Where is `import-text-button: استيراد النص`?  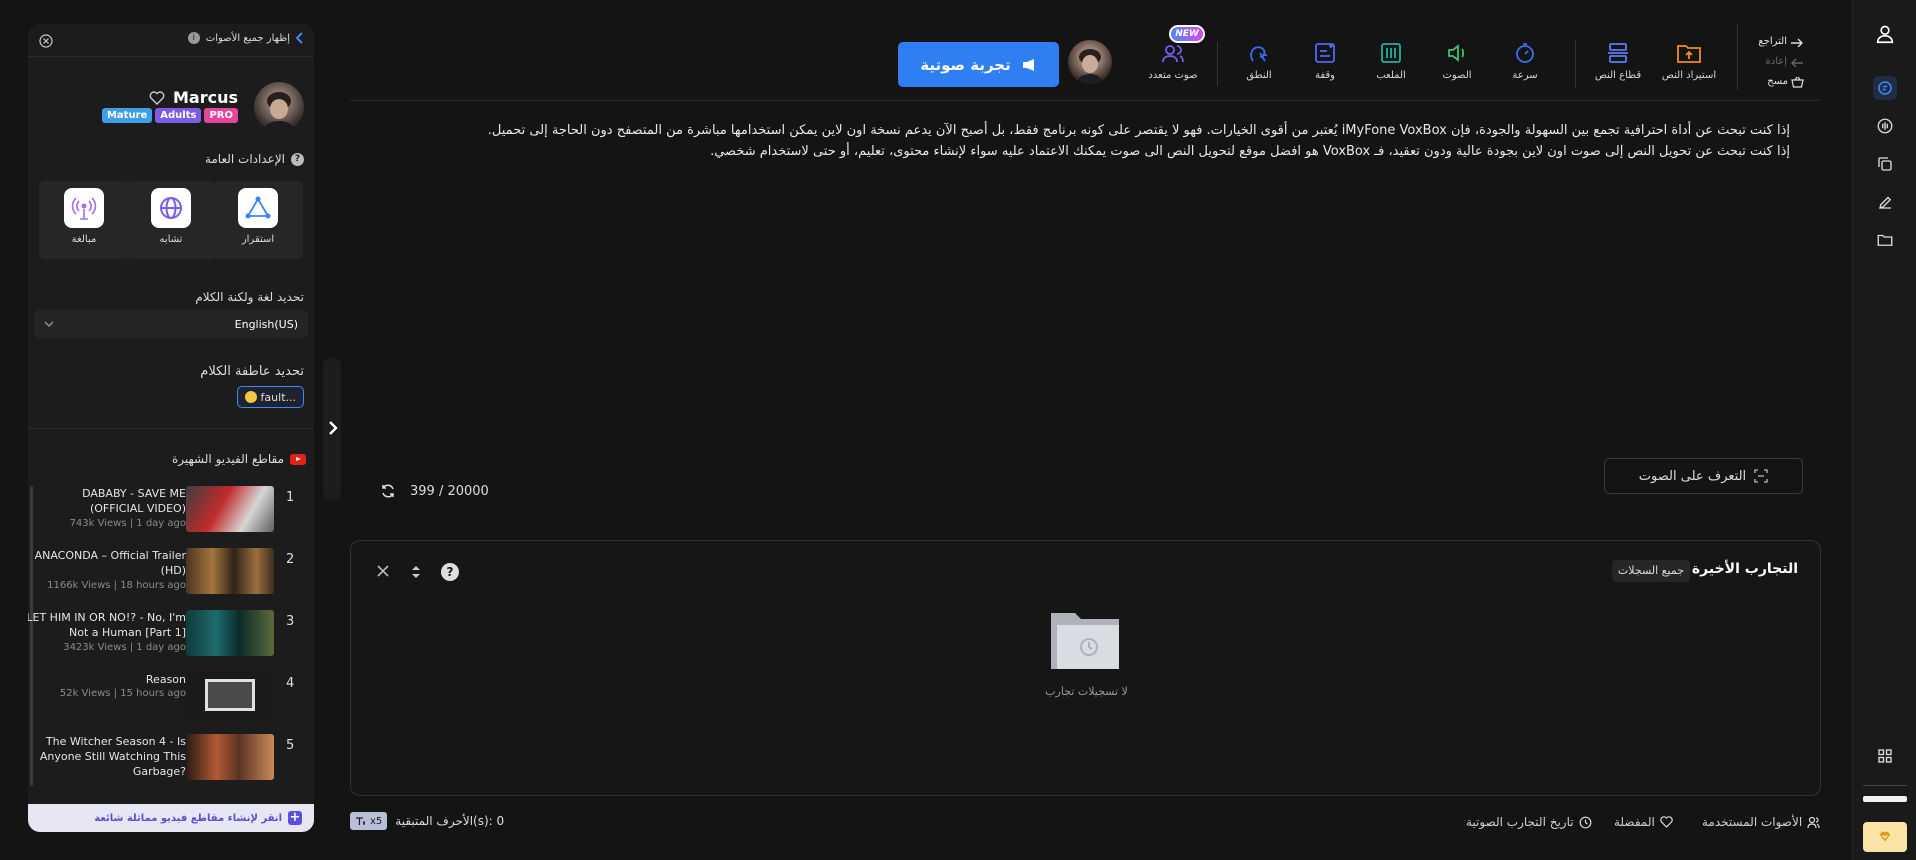 import-text-button: استيراد النص is located at coordinates (1689, 60).